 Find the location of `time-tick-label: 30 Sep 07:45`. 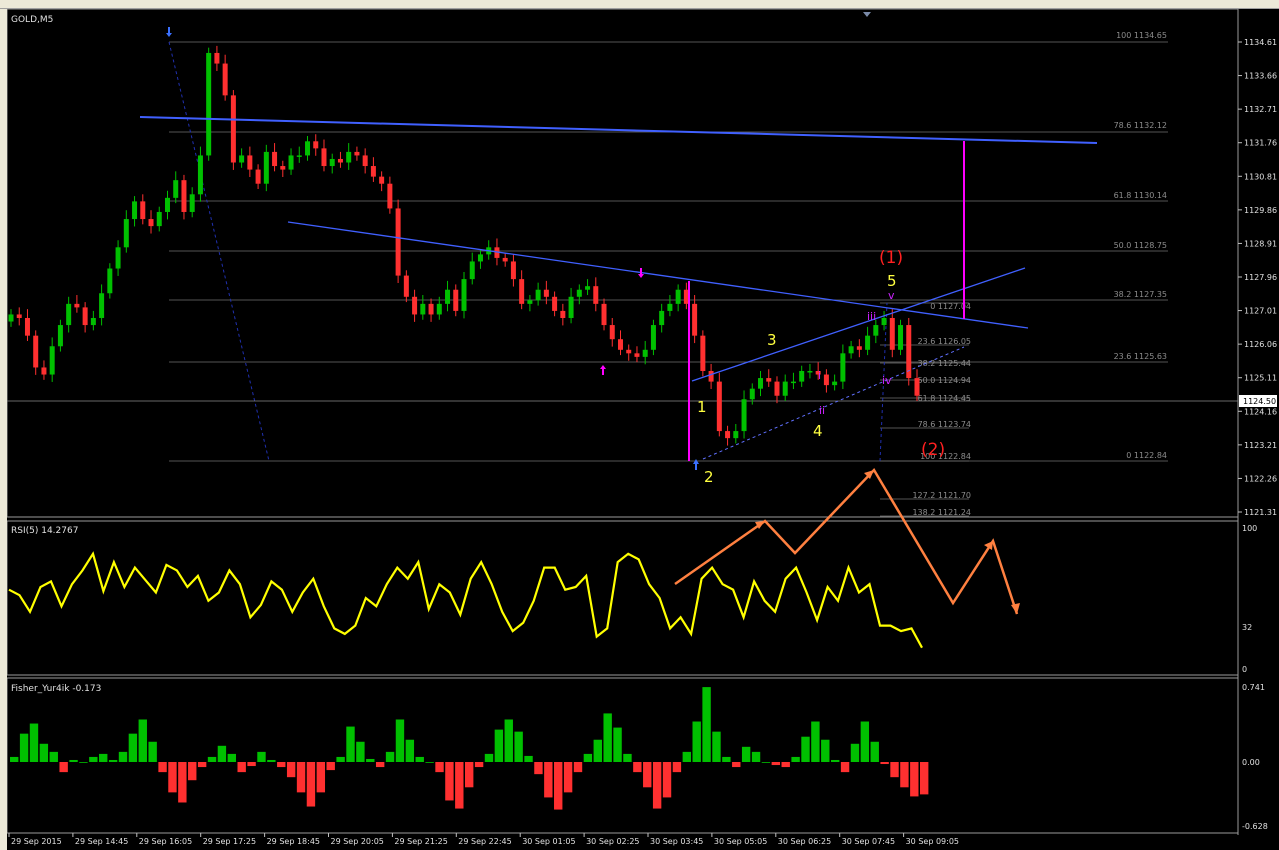

time-tick-label: 30 Sep 07:45 is located at coordinates (868, 841).